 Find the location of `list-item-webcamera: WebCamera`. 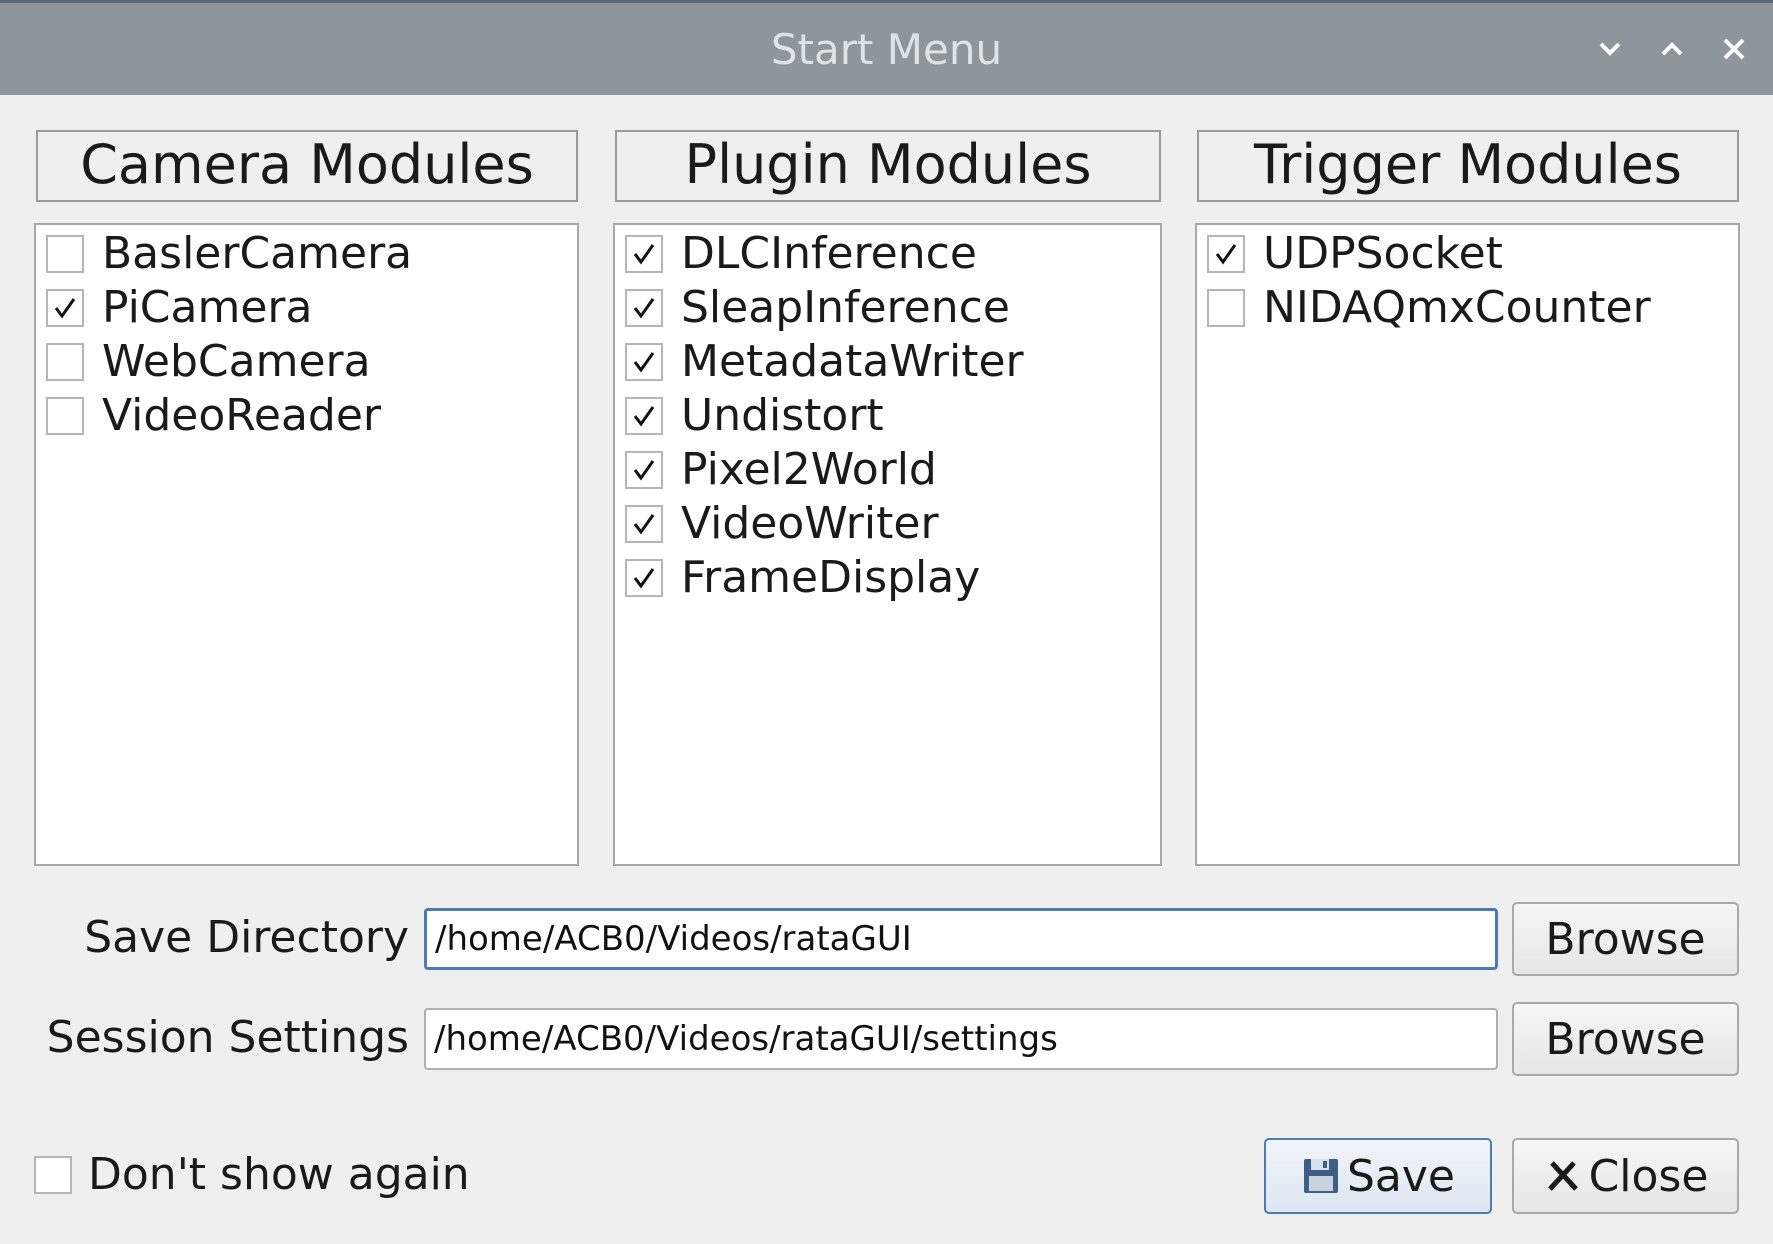

list-item-webcamera: WebCamera is located at coordinates (208, 362).